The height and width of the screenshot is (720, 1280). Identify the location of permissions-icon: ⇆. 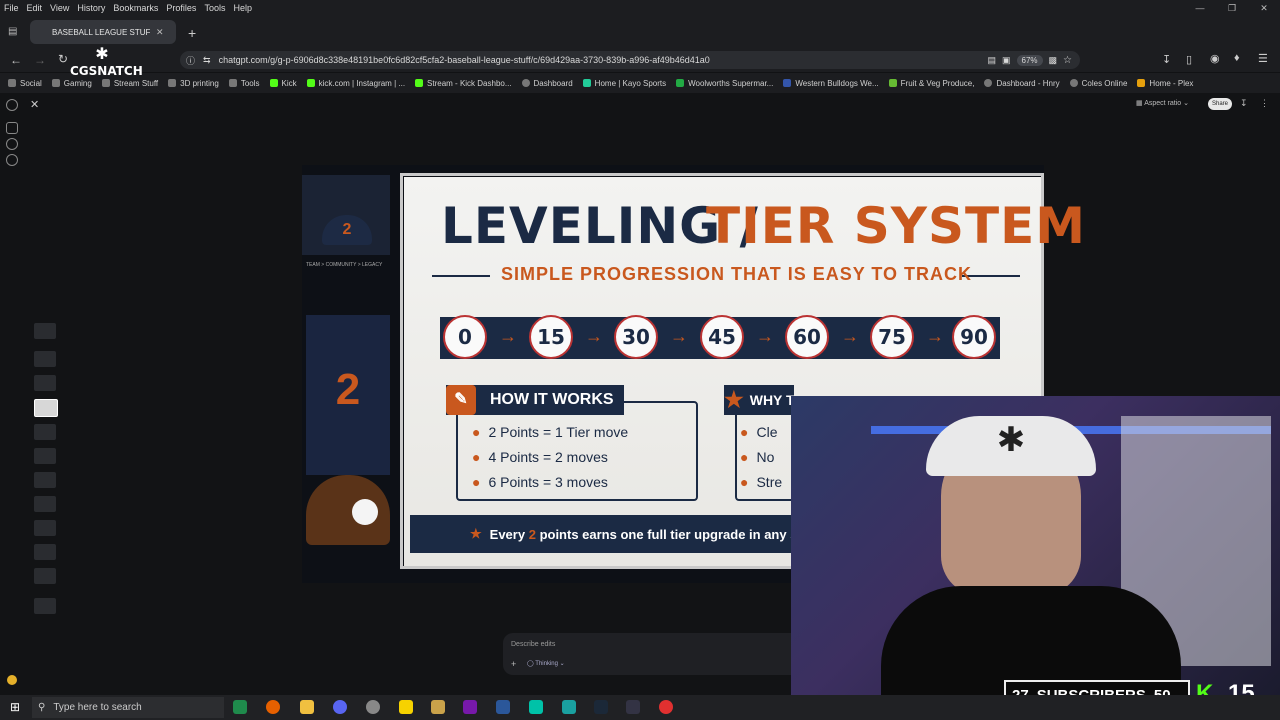
(207, 60).